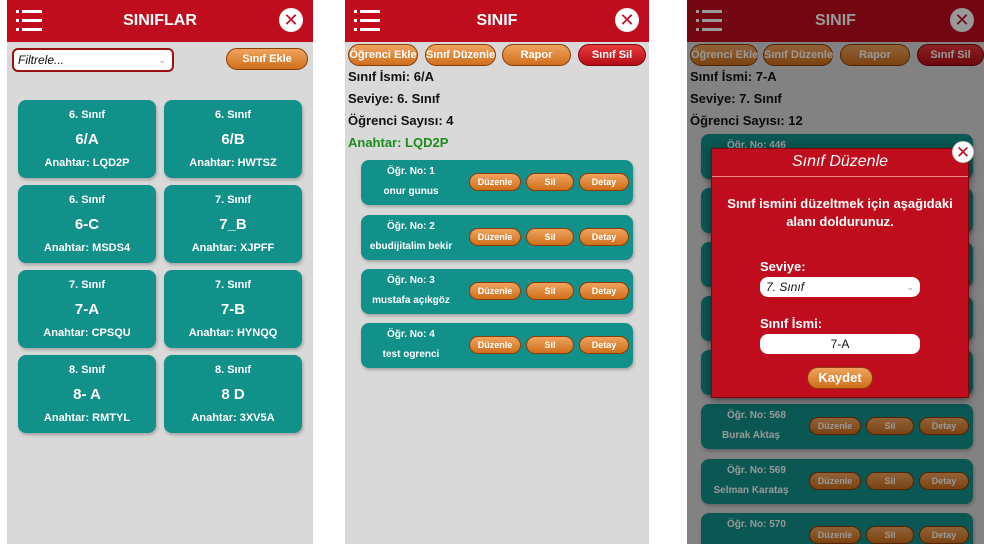 This screenshot has height=544, width=984. What do you see at coordinates (460, 55) in the screenshot?
I see `edit-class-button: Sınıf Düzenle` at bounding box center [460, 55].